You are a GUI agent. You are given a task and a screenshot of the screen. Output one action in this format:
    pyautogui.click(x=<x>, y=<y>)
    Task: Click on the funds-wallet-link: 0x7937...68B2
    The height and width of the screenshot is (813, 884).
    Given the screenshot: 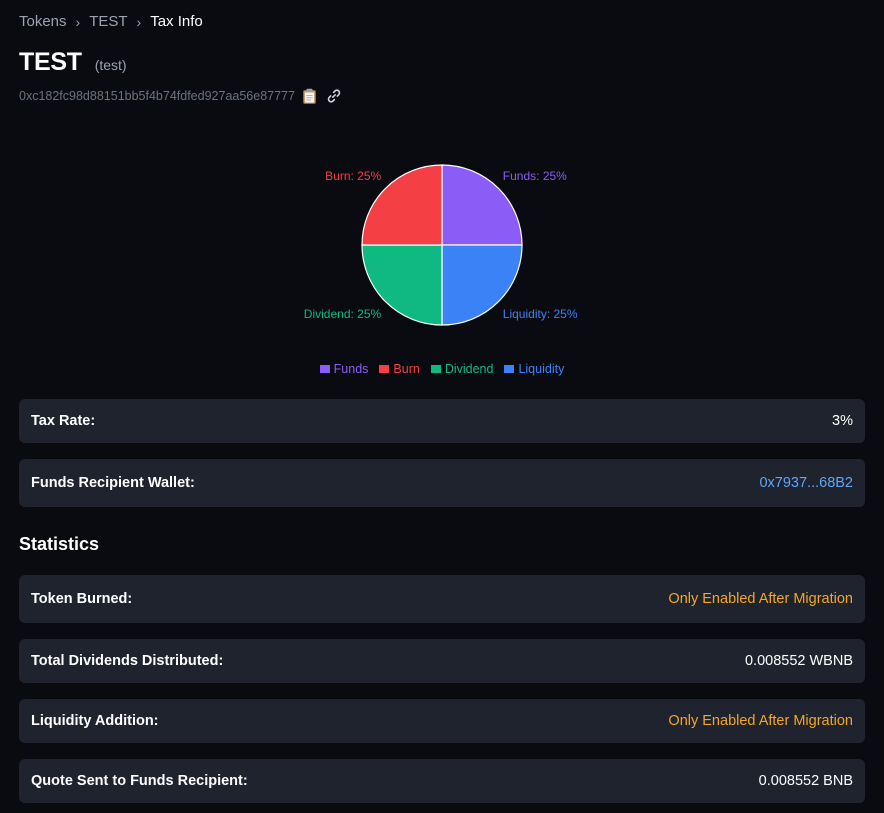 What is the action you would take?
    pyautogui.click(x=806, y=483)
    